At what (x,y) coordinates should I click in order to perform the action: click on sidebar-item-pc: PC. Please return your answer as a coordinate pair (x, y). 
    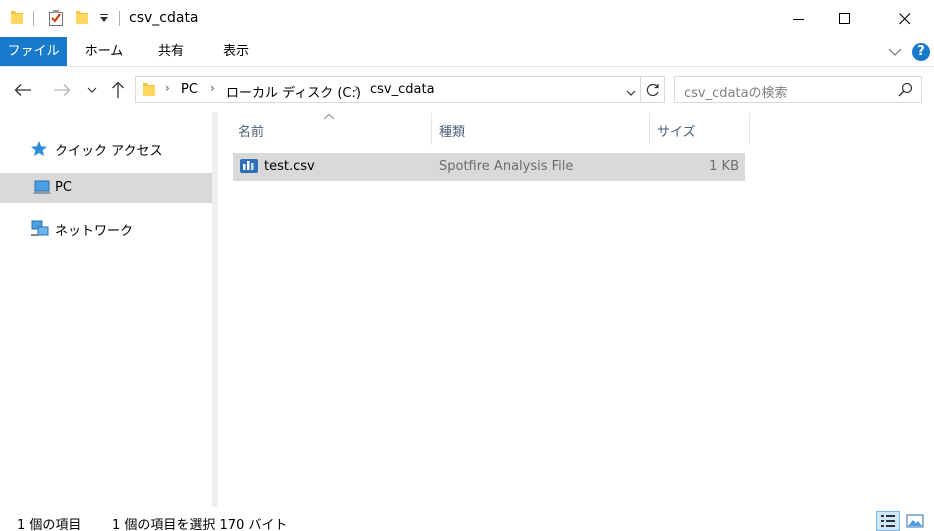
    Looking at the image, I should click on (106, 188).